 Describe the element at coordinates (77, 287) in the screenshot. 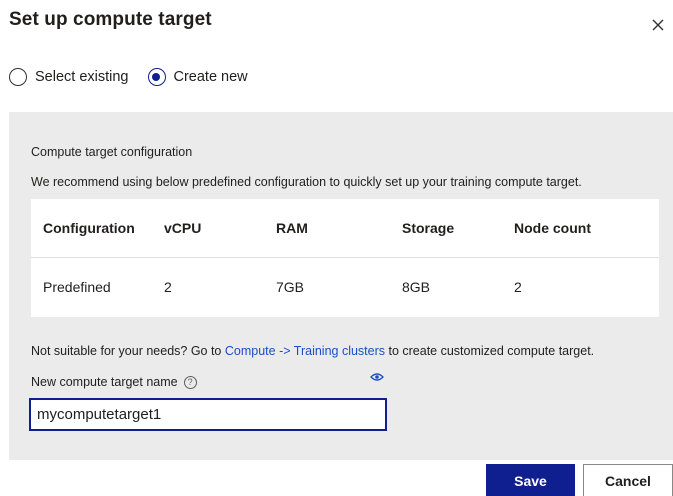

I see `cell-configuration: Predefined` at that location.